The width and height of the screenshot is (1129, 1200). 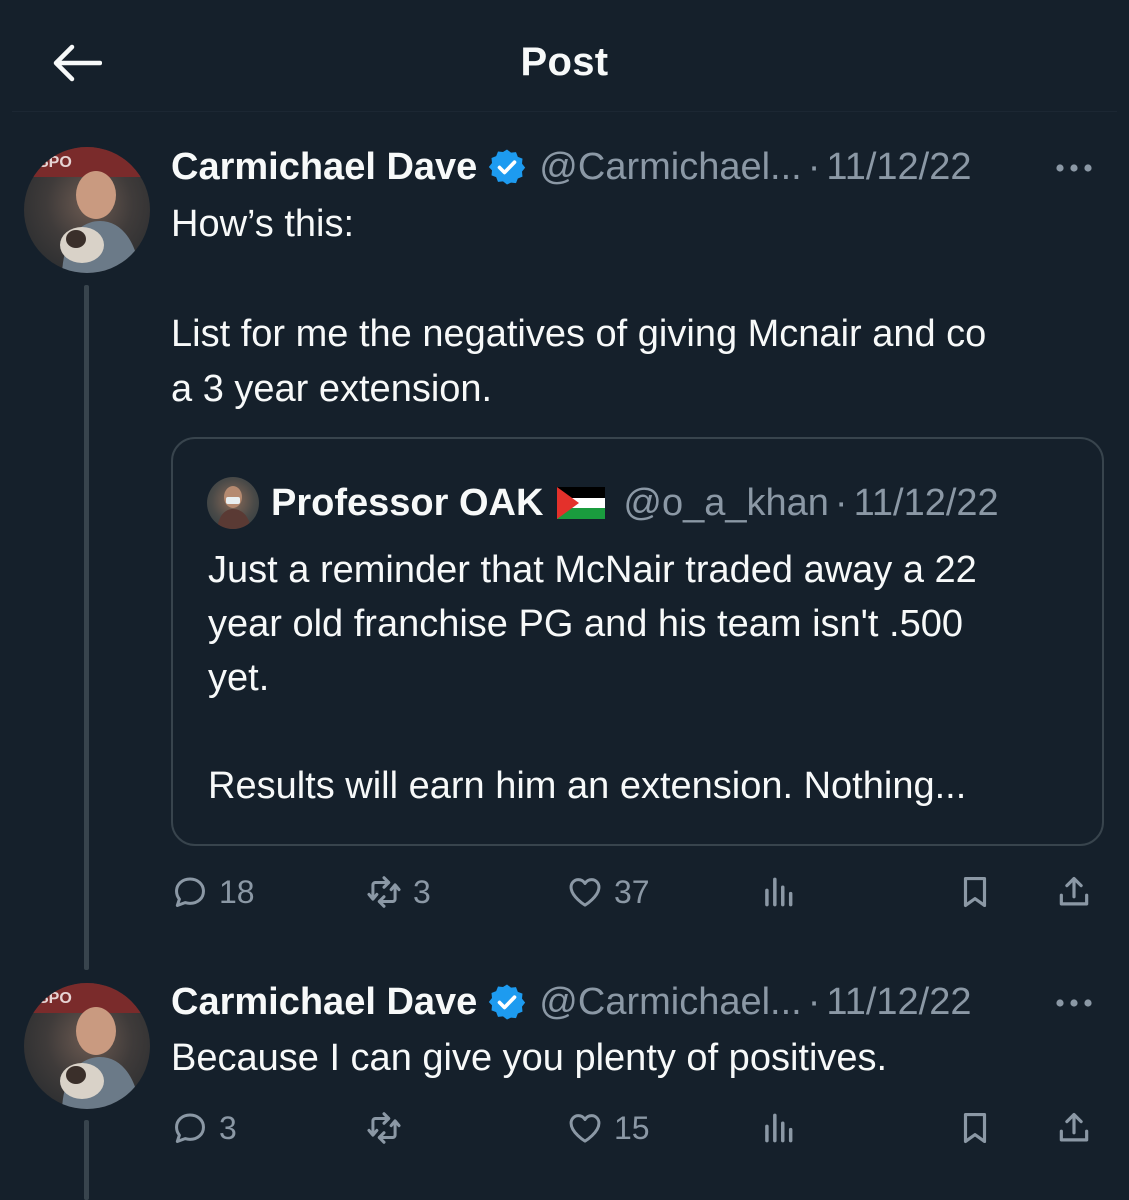 I want to click on share-button, so click(x=1074, y=1128).